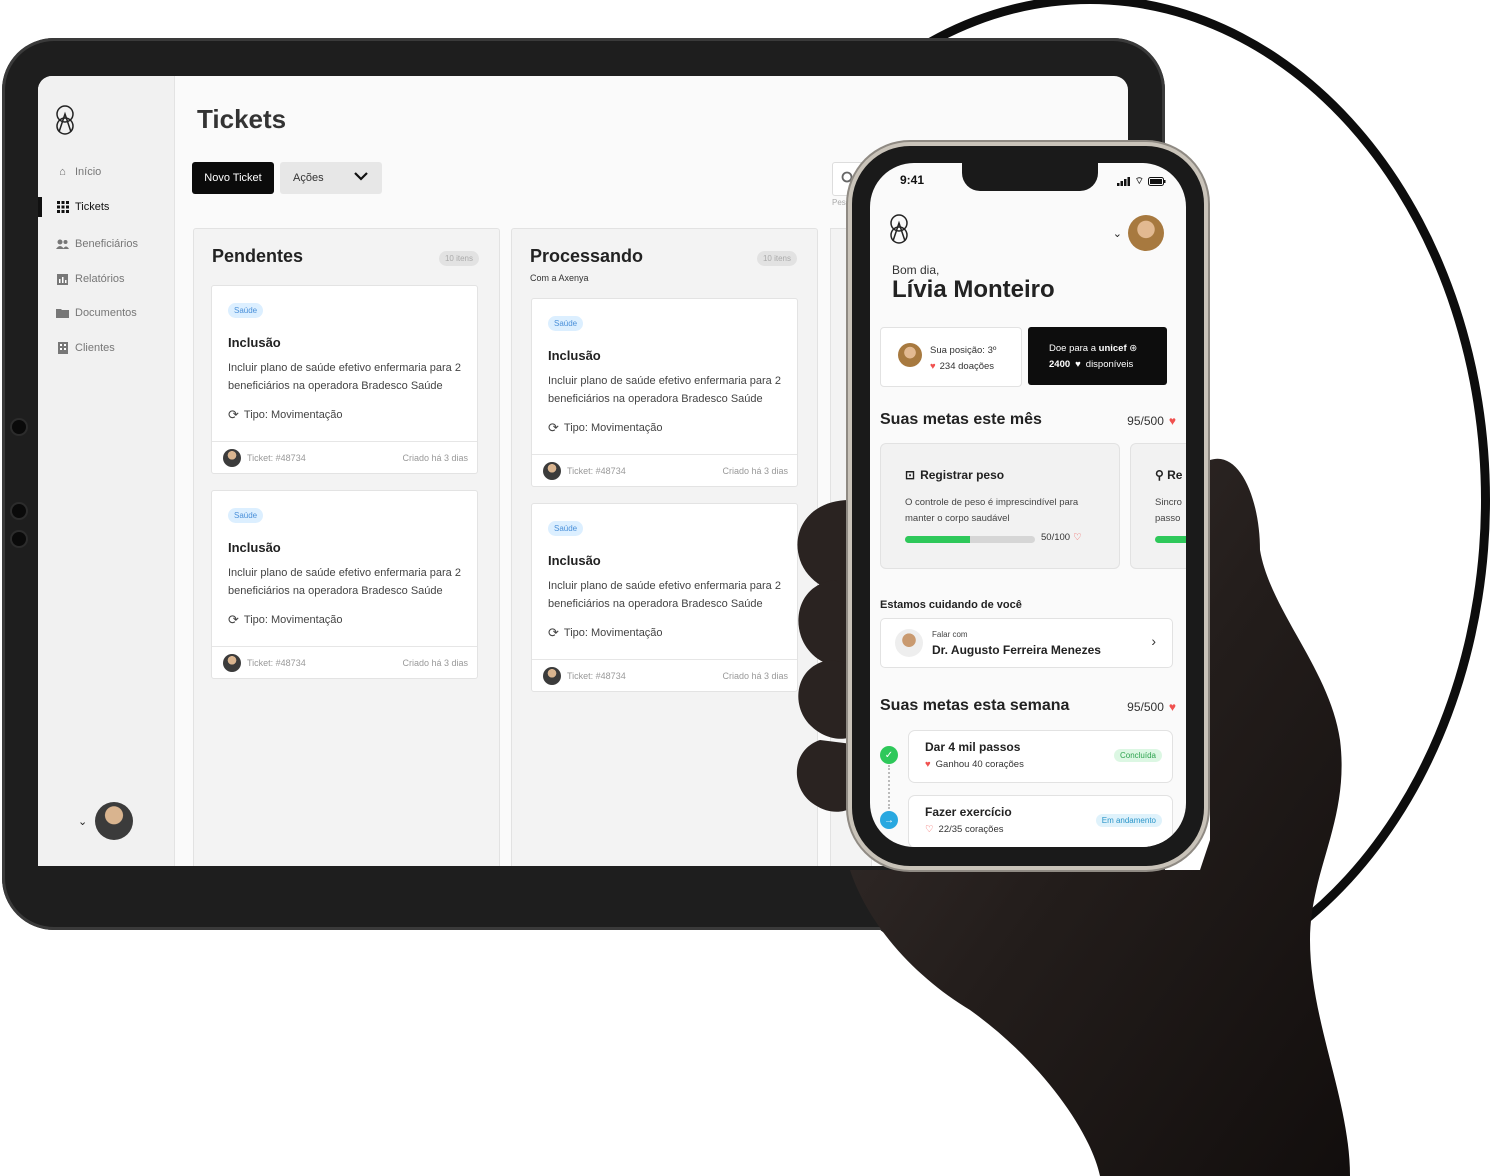 The height and width of the screenshot is (1176, 1493). Describe the element at coordinates (1109, 364) in the screenshot. I see `donate-available: disponíveis` at that location.